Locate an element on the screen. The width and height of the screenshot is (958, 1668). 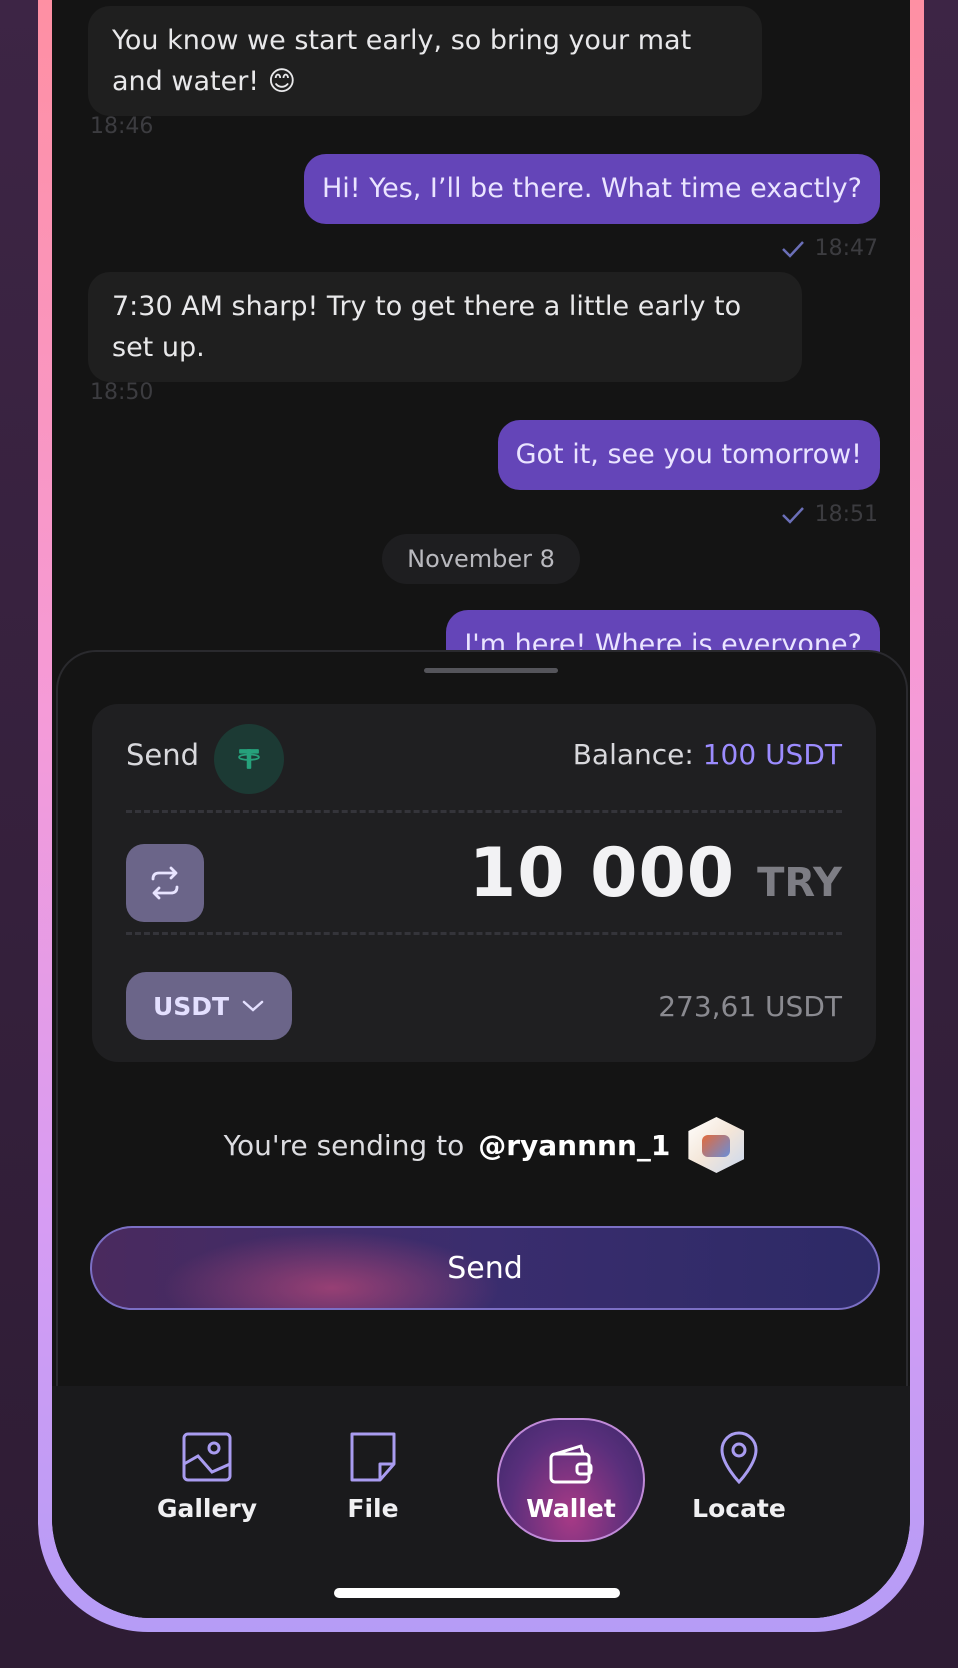
tab-locate: Locate is located at coordinates (739, 1475).